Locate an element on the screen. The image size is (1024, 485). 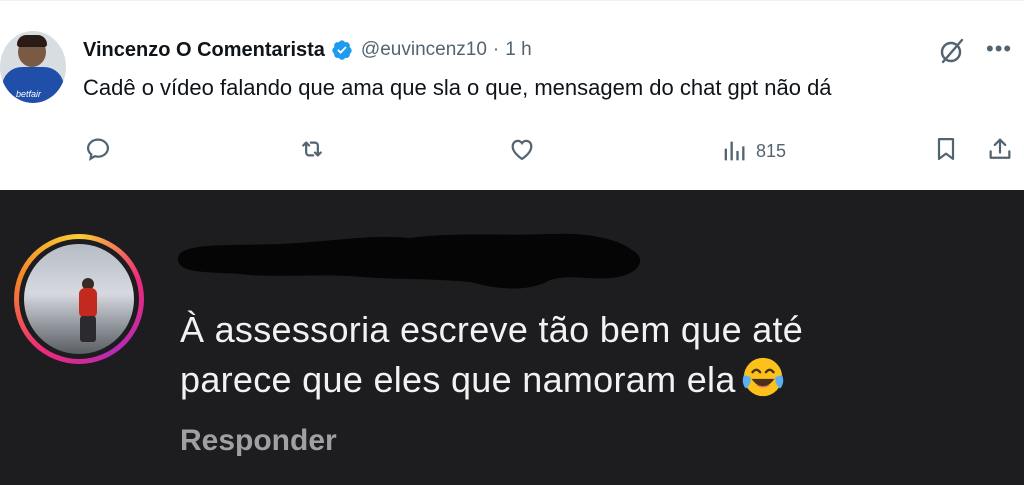
avatar-sponsor-text: betfair is located at coordinates (29, 94).